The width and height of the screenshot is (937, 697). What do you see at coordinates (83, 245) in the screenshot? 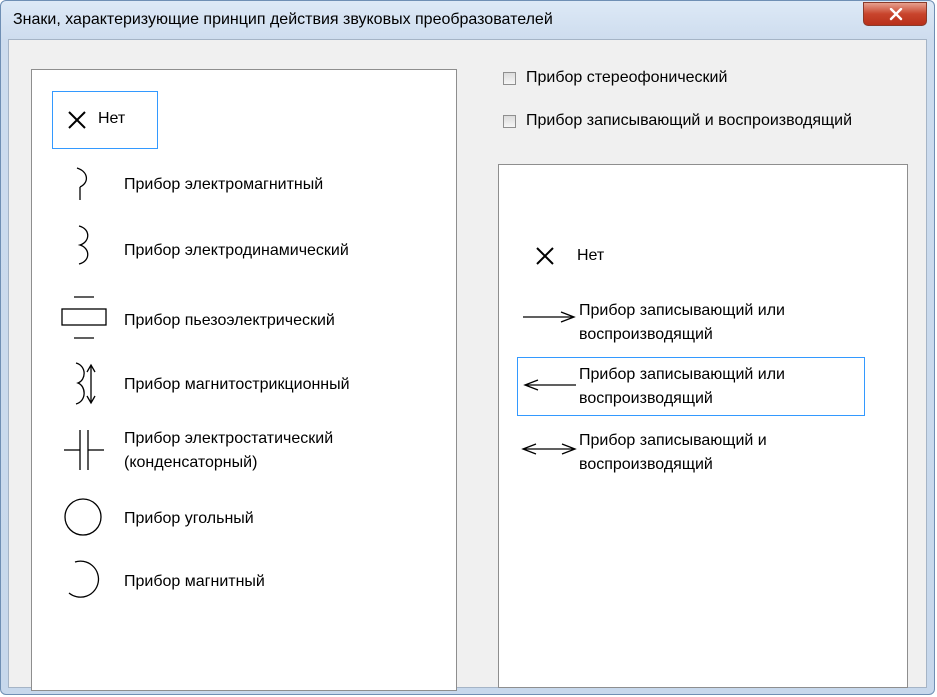
I see `electrodynamic-icon` at bounding box center [83, 245].